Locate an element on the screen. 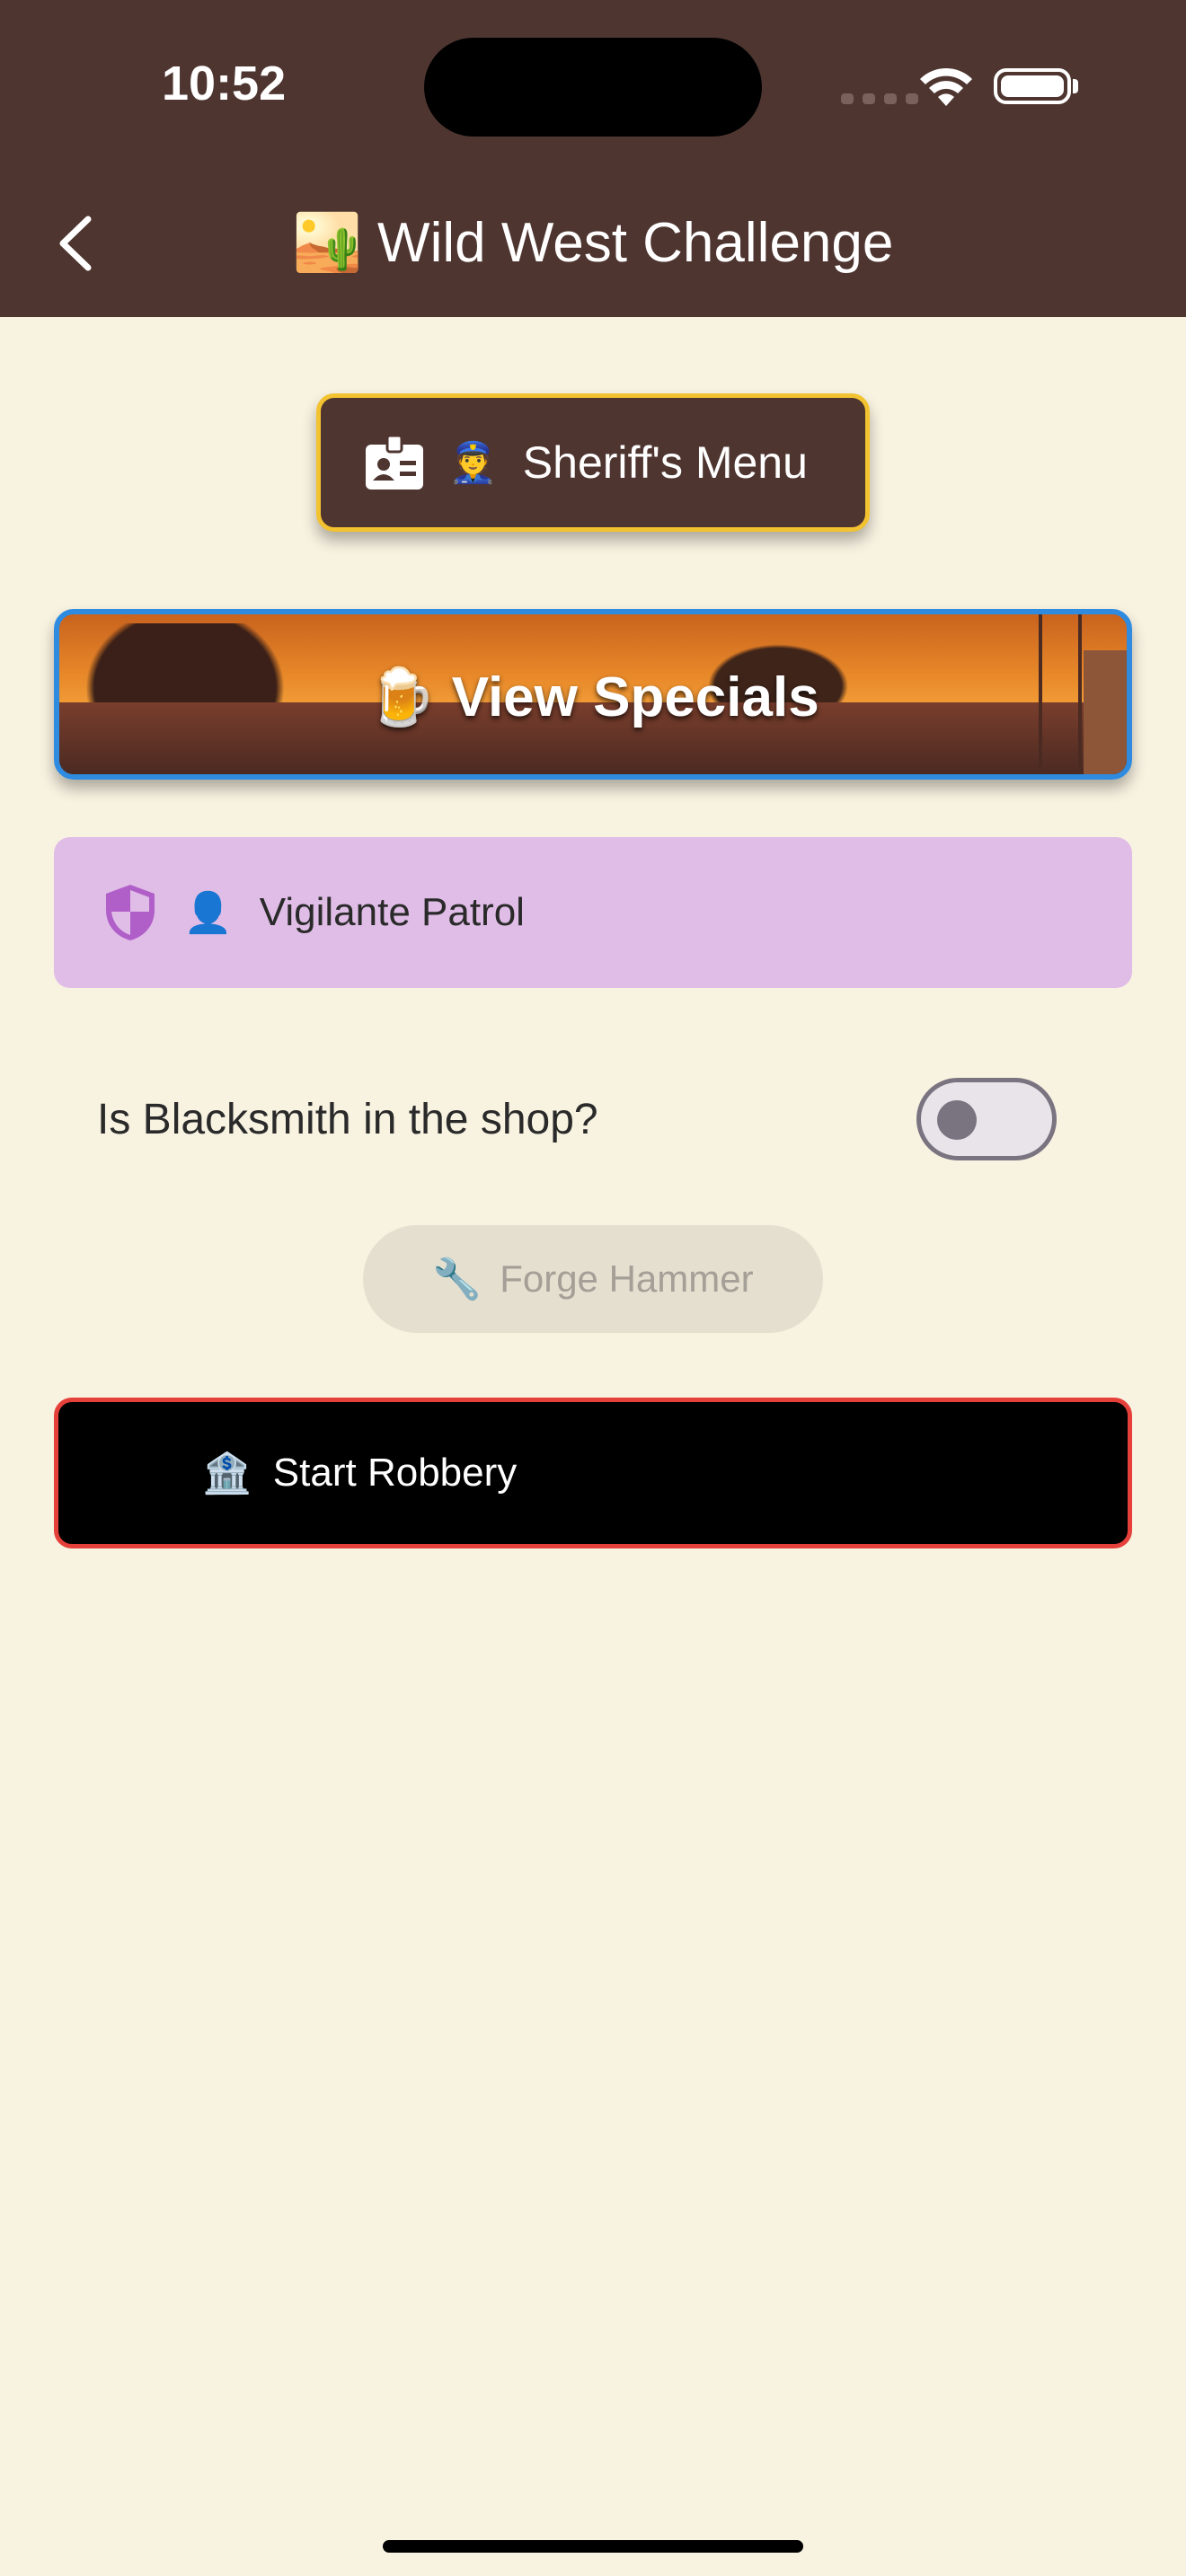 The height and width of the screenshot is (2576, 1186). sheriffs-menu-label: Sheriff's Menu is located at coordinates (665, 462).